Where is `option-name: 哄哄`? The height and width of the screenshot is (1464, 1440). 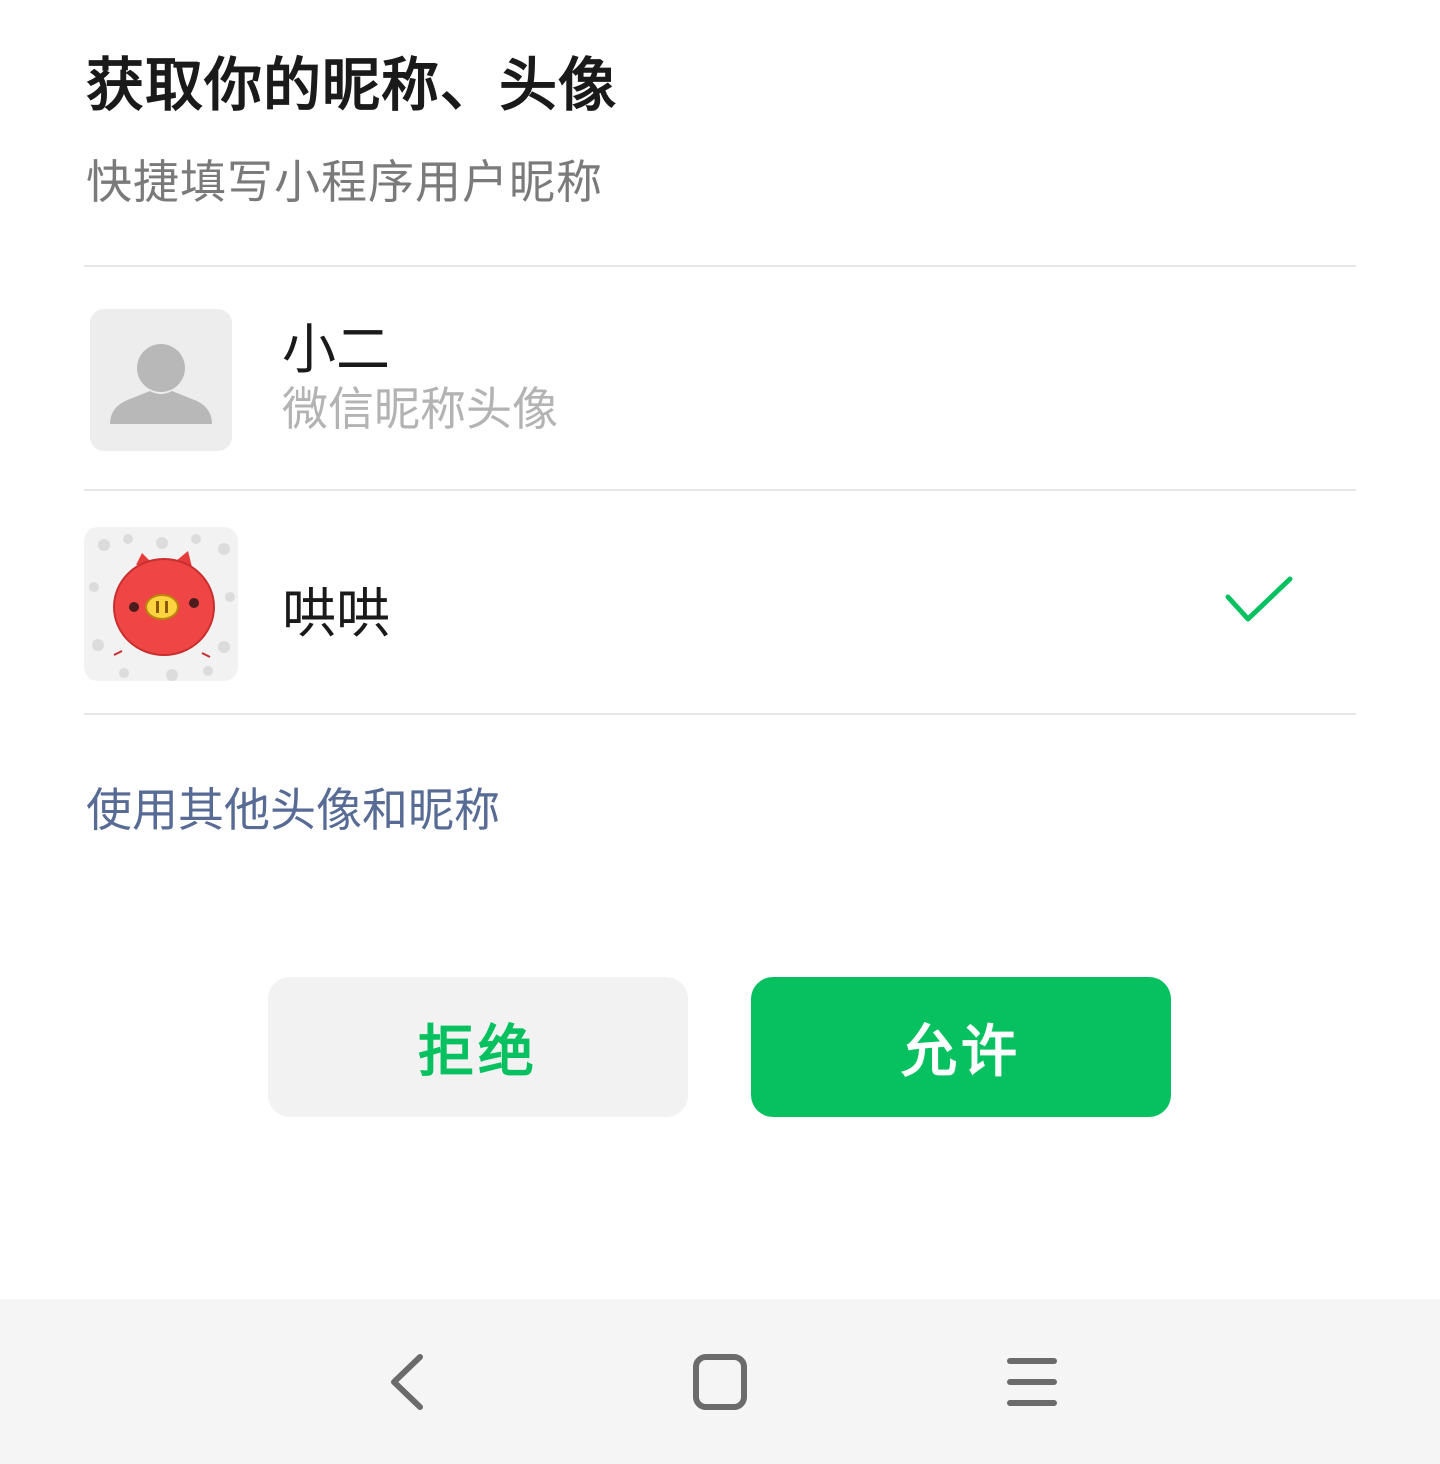 option-name: 哄哄 is located at coordinates (336, 613).